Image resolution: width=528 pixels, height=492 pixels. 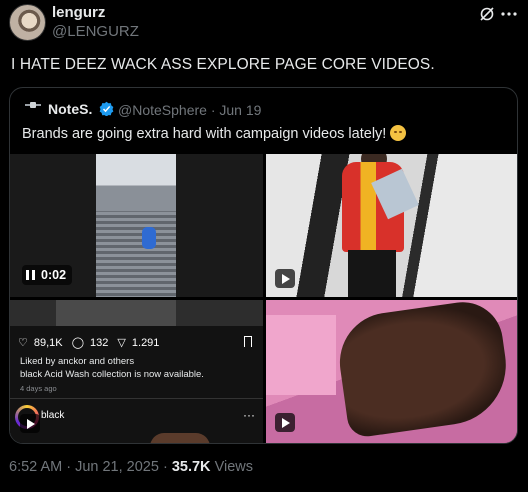 What do you see at coordinates (53, 415) in the screenshot?
I see `ig-username: black` at bounding box center [53, 415].